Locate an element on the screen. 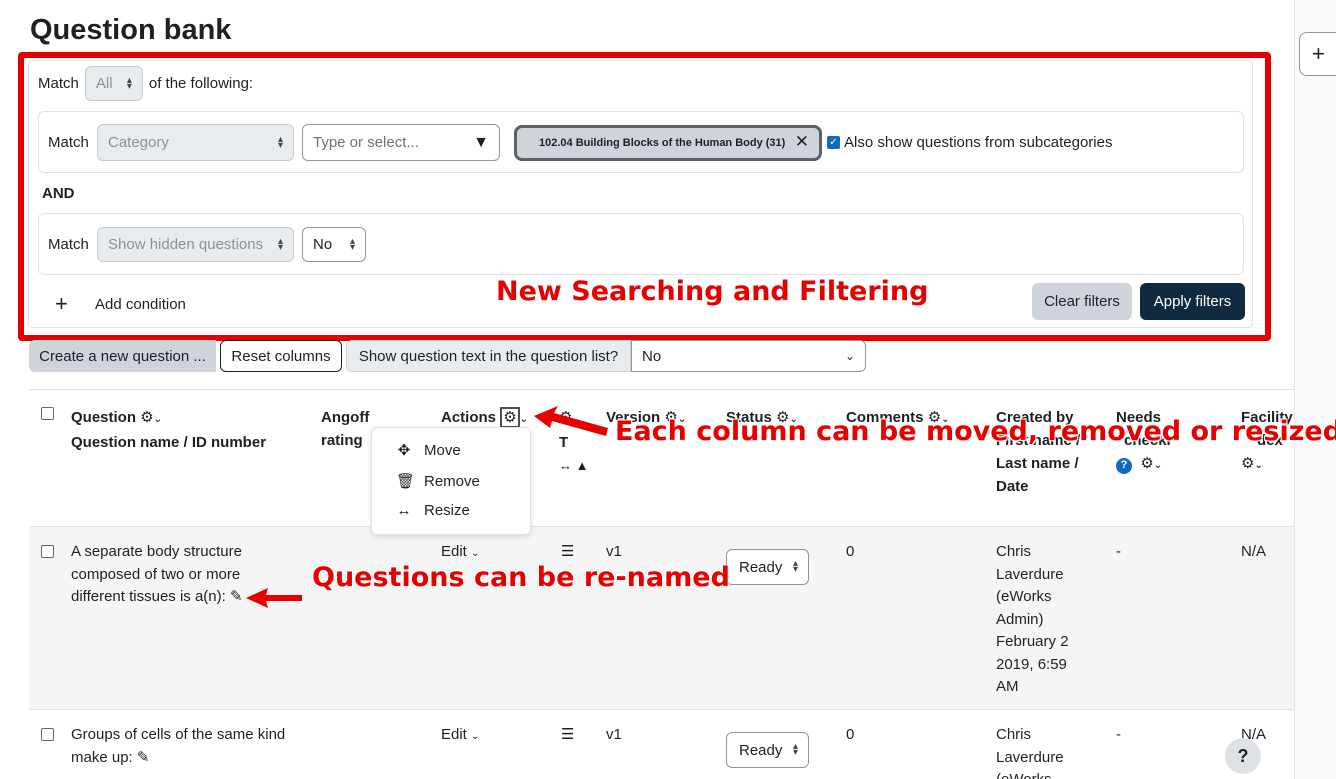 This screenshot has height=779, width=1336. match-line: Match All ▴ ▾ of the following: is located at coordinates (145, 83).